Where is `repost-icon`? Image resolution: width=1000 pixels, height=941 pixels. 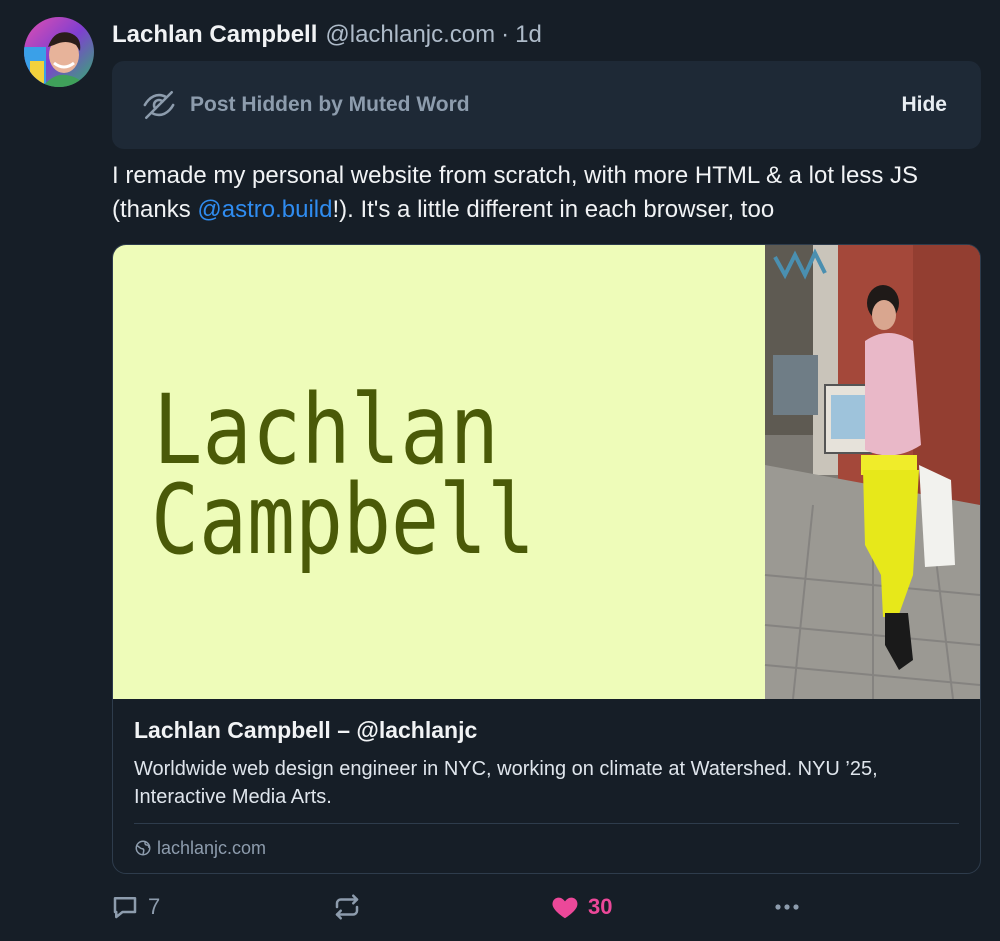 repost-icon is located at coordinates (347, 907).